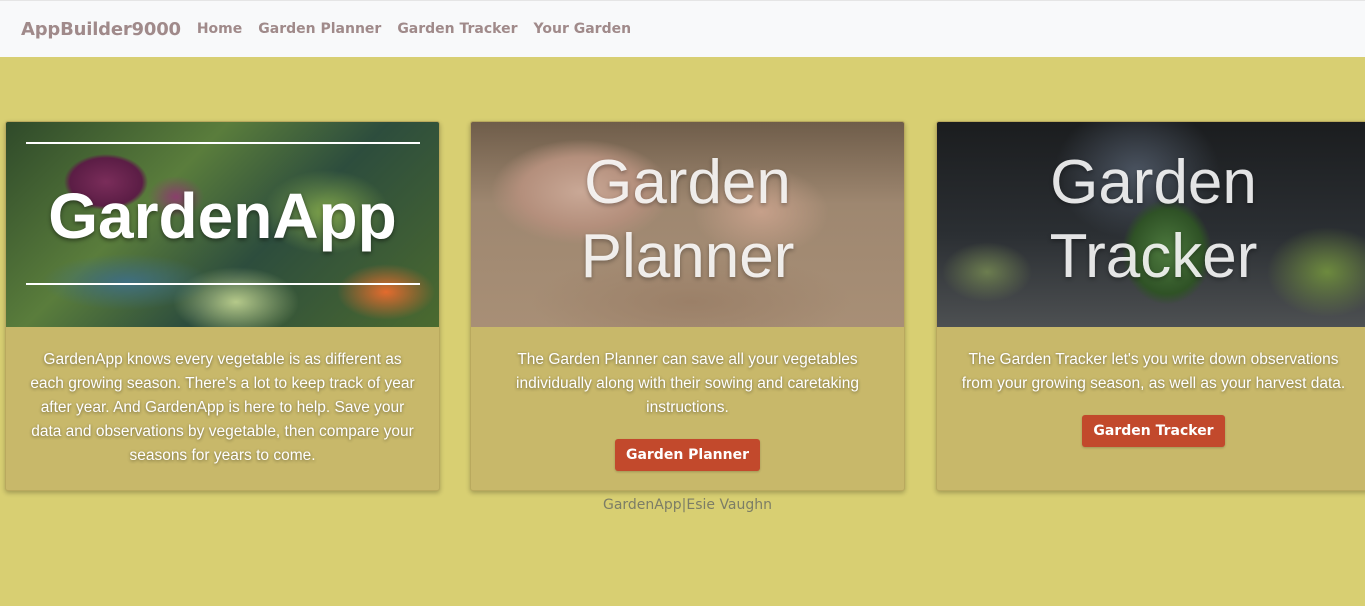 The width and height of the screenshot is (1365, 606). I want to click on planting-hands-image: Garden Planner, so click(687, 224).